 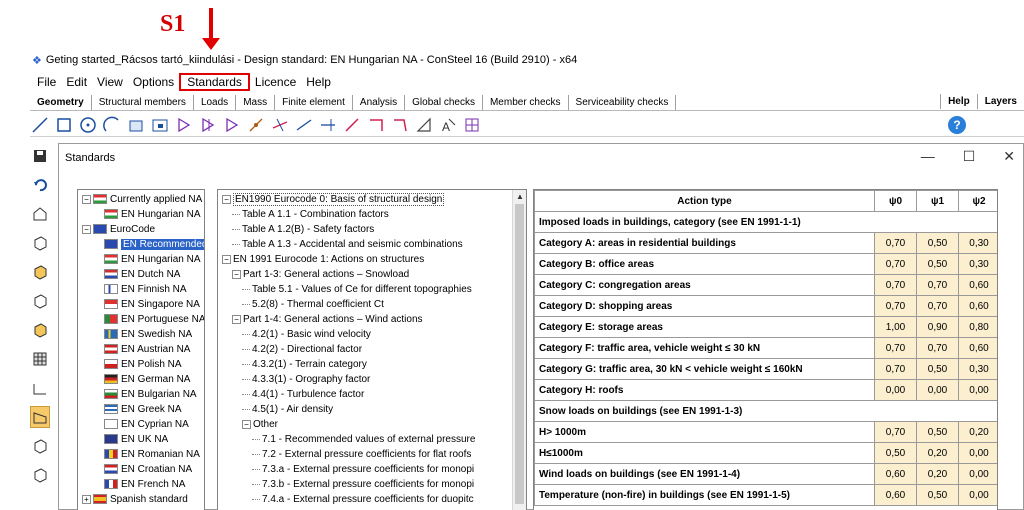 I want to click on tab-layers: Layers, so click(x=1000, y=101).